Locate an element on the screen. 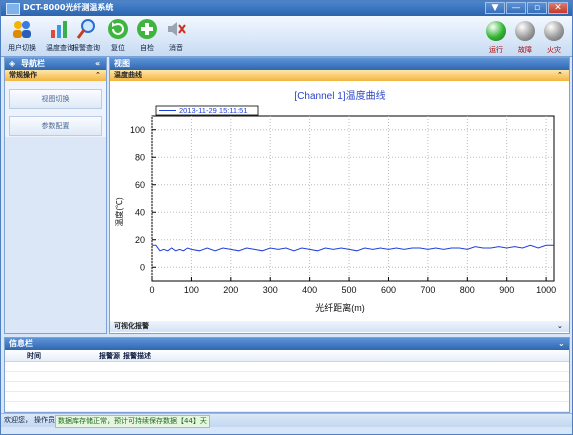 This screenshot has height=435, width=573. nav-pin-icon: ◈ is located at coordinates (12, 64).